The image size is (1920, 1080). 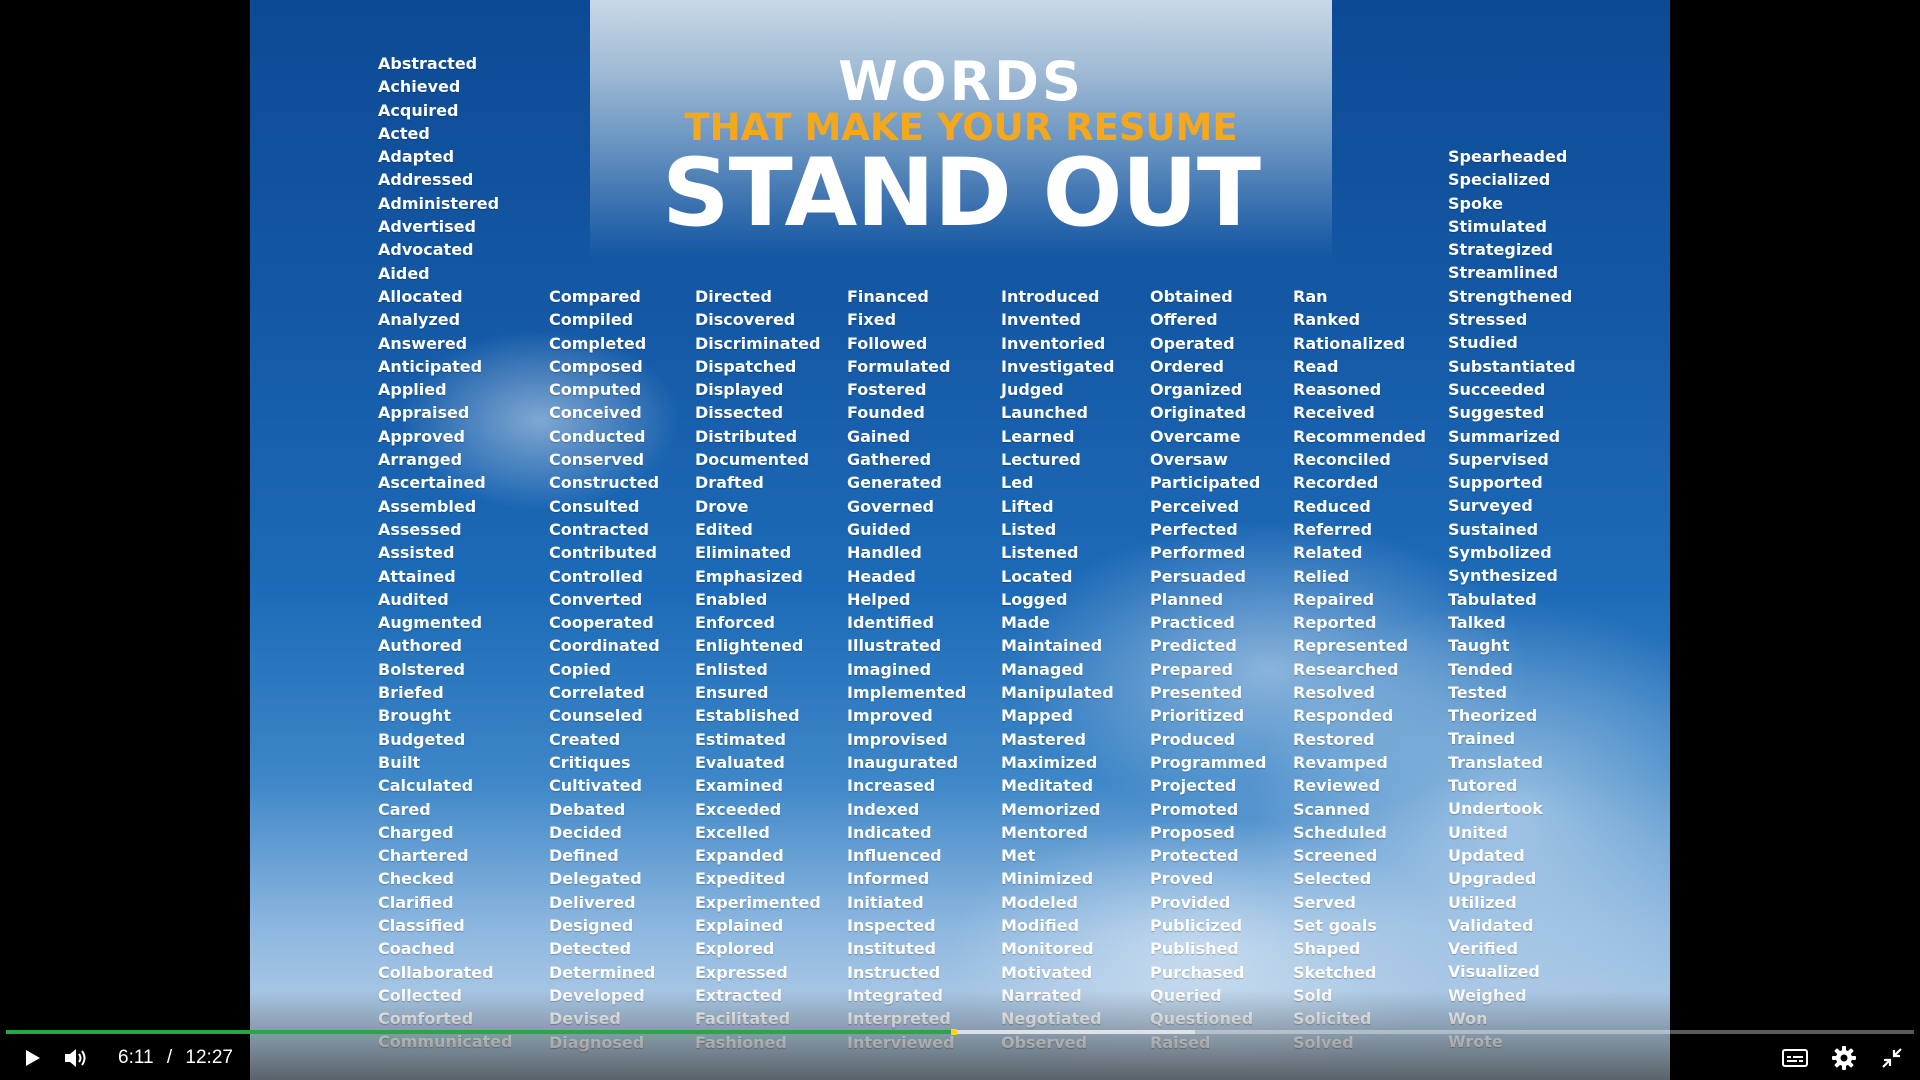 What do you see at coordinates (585, 739) in the screenshot?
I see `action-word: Created` at bounding box center [585, 739].